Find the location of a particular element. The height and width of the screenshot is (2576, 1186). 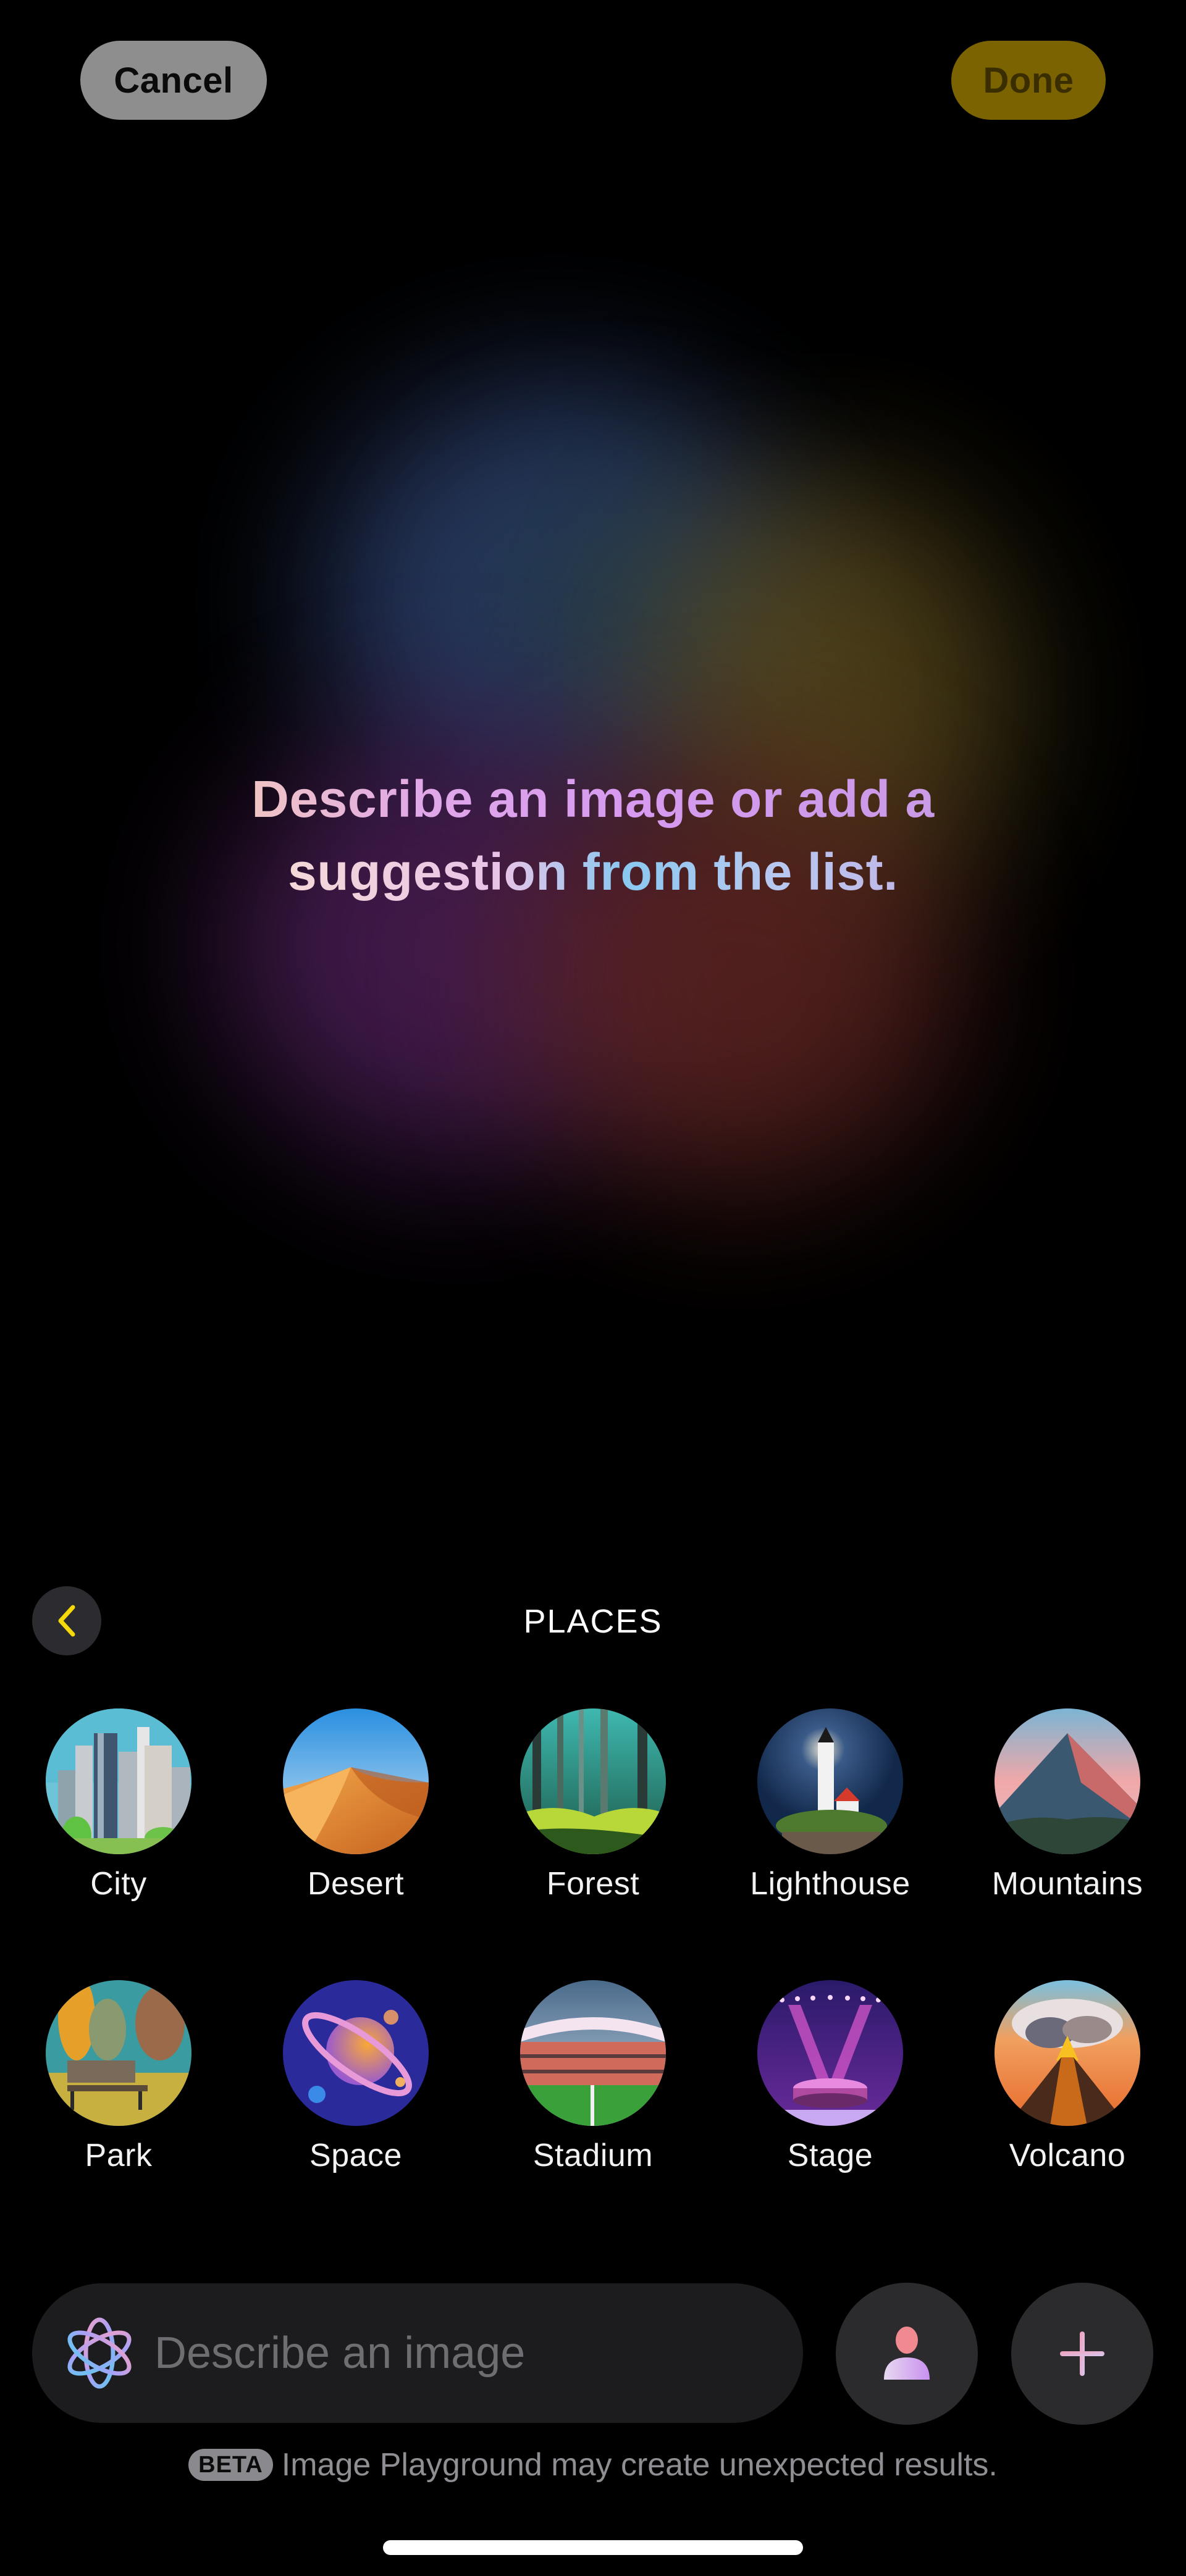

suggestion-label: Park is located at coordinates (119, 2155).